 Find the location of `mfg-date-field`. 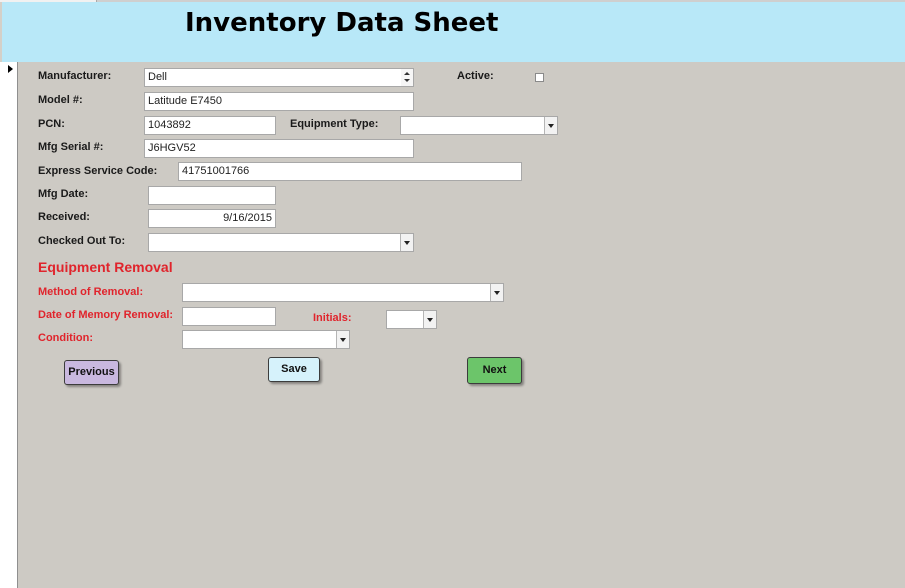

mfg-date-field is located at coordinates (212, 195).